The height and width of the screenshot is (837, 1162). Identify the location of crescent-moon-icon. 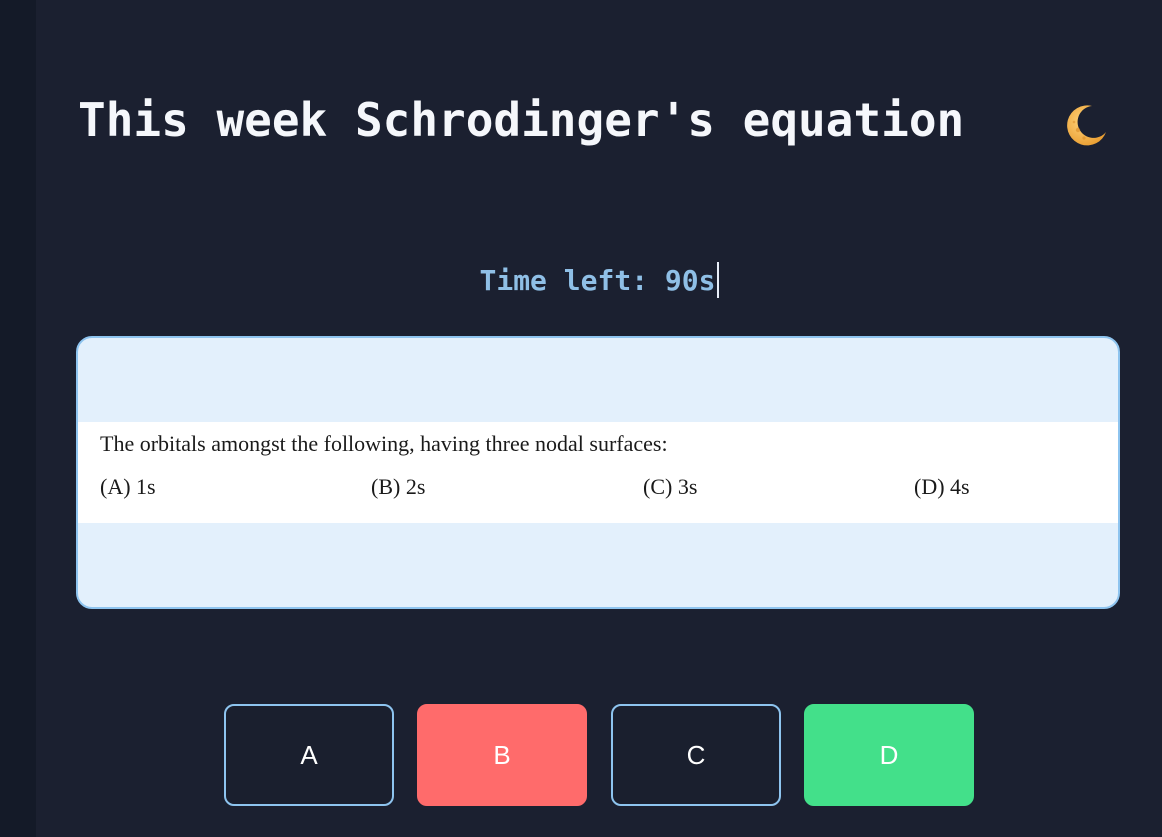
(1086, 124).